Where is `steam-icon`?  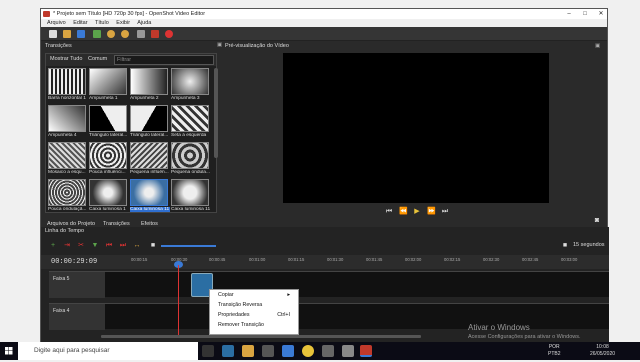
steam-icon is located at coordinates (328, 351).